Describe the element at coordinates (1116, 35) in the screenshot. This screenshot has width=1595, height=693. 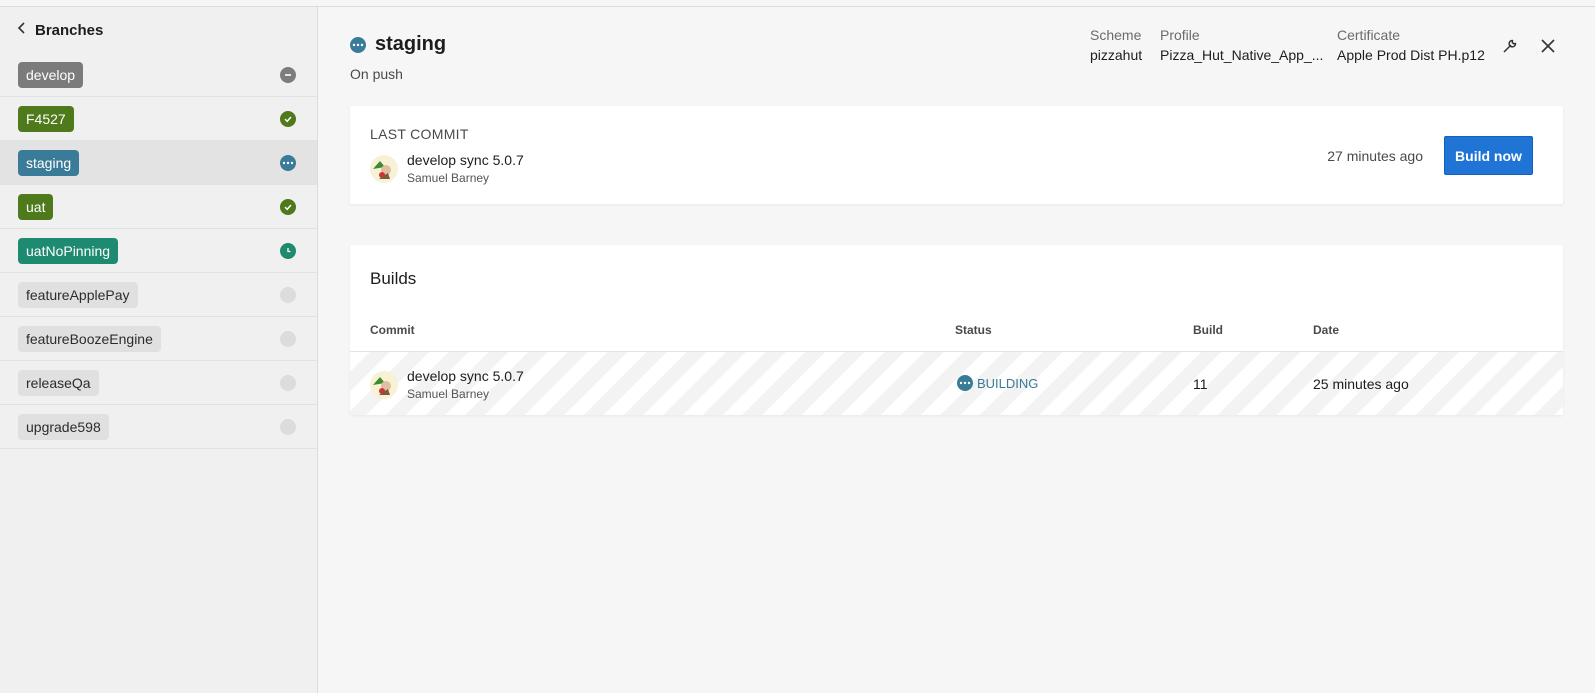
I see `scheme-label: Scheme` at that location.